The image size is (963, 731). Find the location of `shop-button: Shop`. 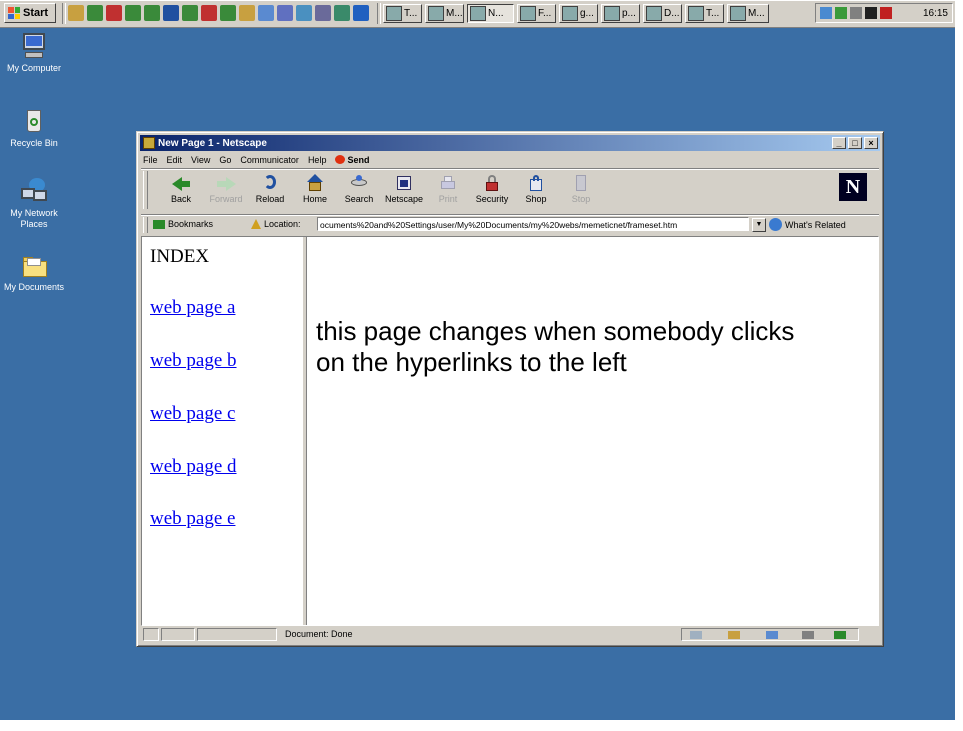

shop-button: Shop is located at coordinates (536, 190).